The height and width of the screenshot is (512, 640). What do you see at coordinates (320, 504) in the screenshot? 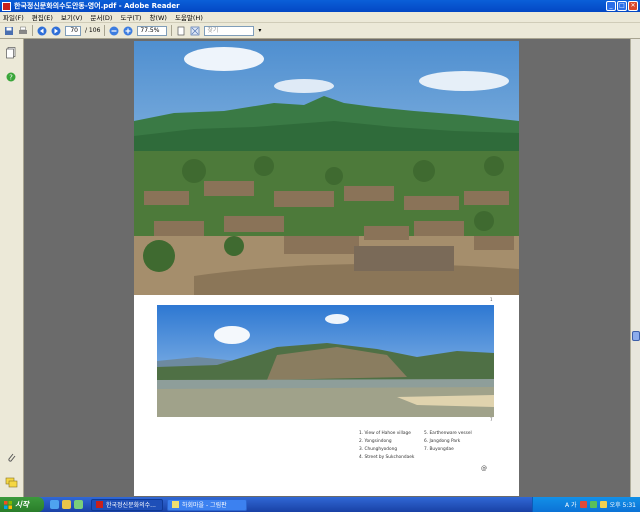
I see `taskbar: 시작 한국정신문화의수... 하회마을 - 그림판 A 가 오후 5:31` at bounding box center [320, 504].